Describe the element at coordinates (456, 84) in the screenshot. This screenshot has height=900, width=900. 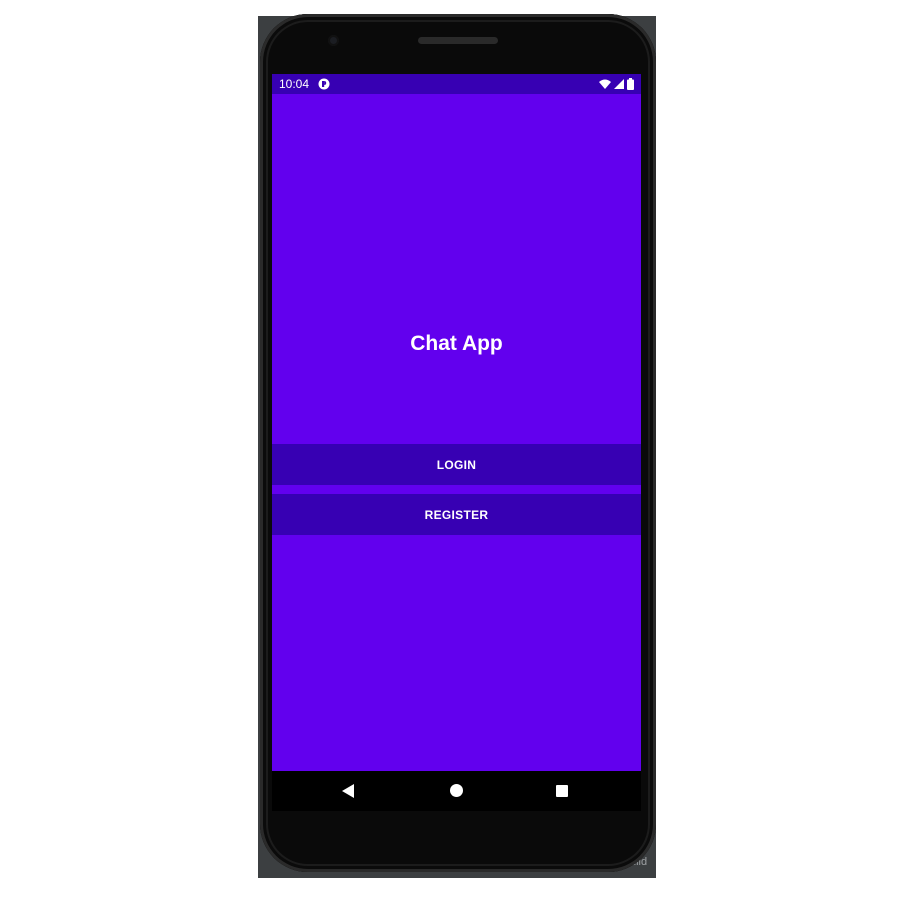
I see `status-bar: 10:04` at that location.